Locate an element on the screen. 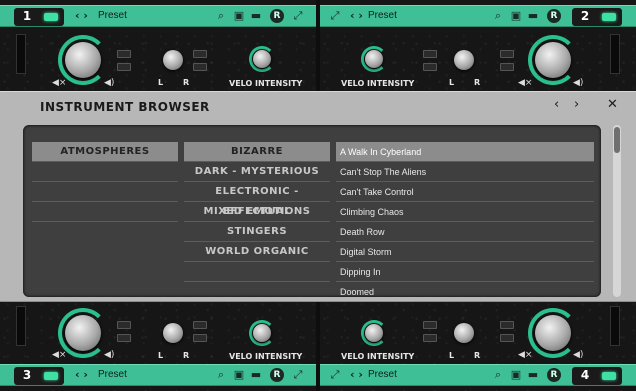 The width and height of the screenshot is (636, 391). previous-arrow-icon: ‹ is located at coordinates (556, 104).